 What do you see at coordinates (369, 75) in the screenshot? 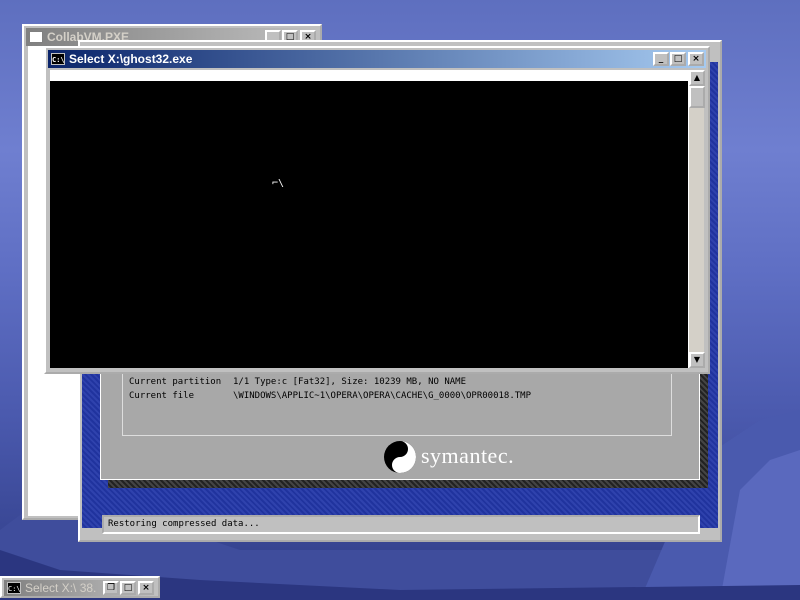
I see `console-selection-line` at bounding box center [369, 75].